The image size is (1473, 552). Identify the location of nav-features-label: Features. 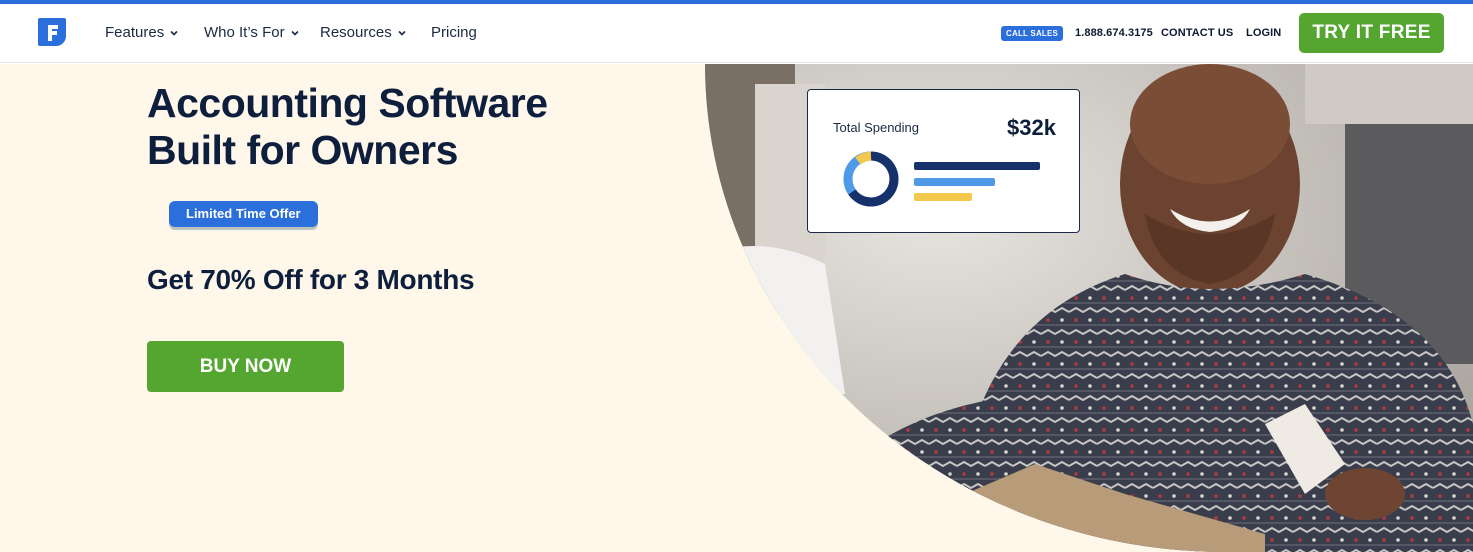
(135, 32).